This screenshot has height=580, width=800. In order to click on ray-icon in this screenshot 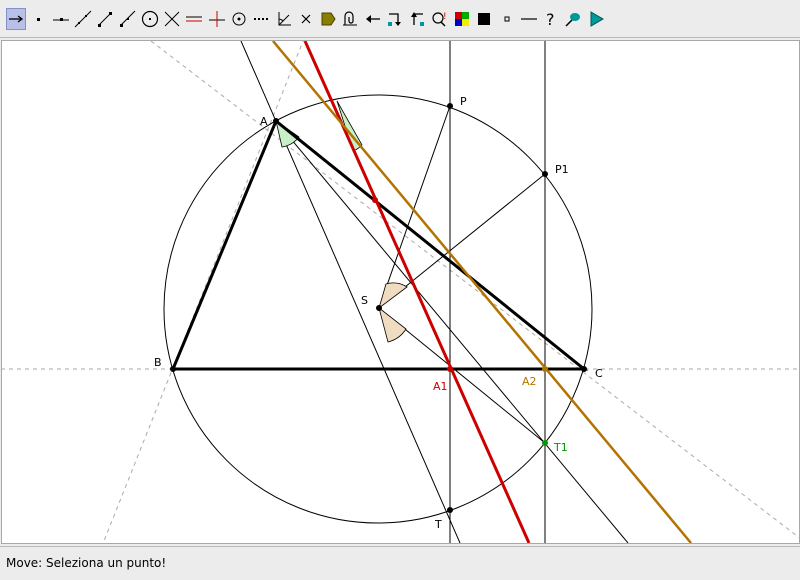, I will do `click(128, 18)`.